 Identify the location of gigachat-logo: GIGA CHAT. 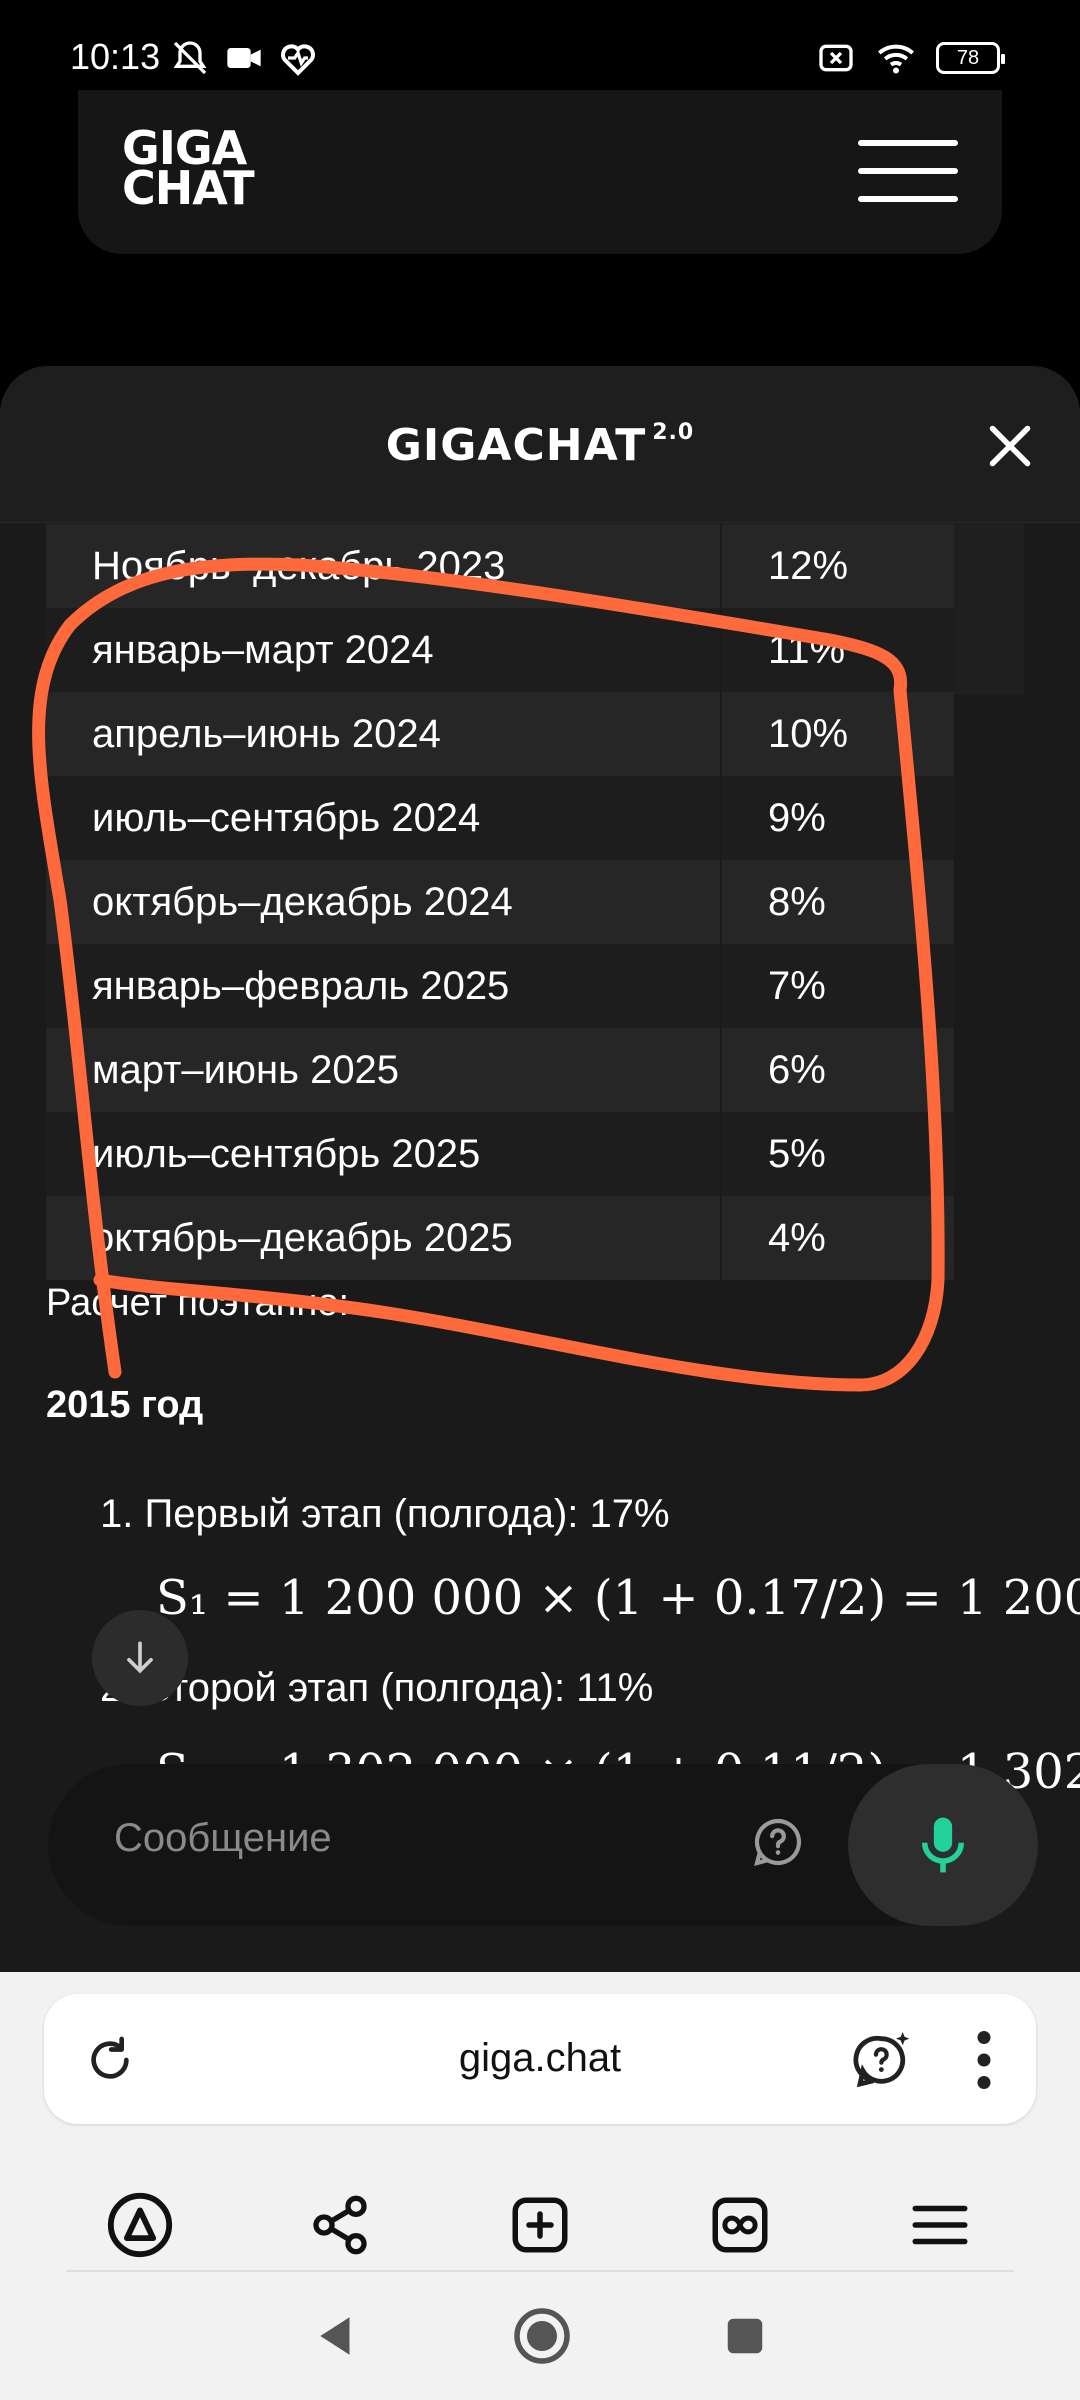
(188, 170).